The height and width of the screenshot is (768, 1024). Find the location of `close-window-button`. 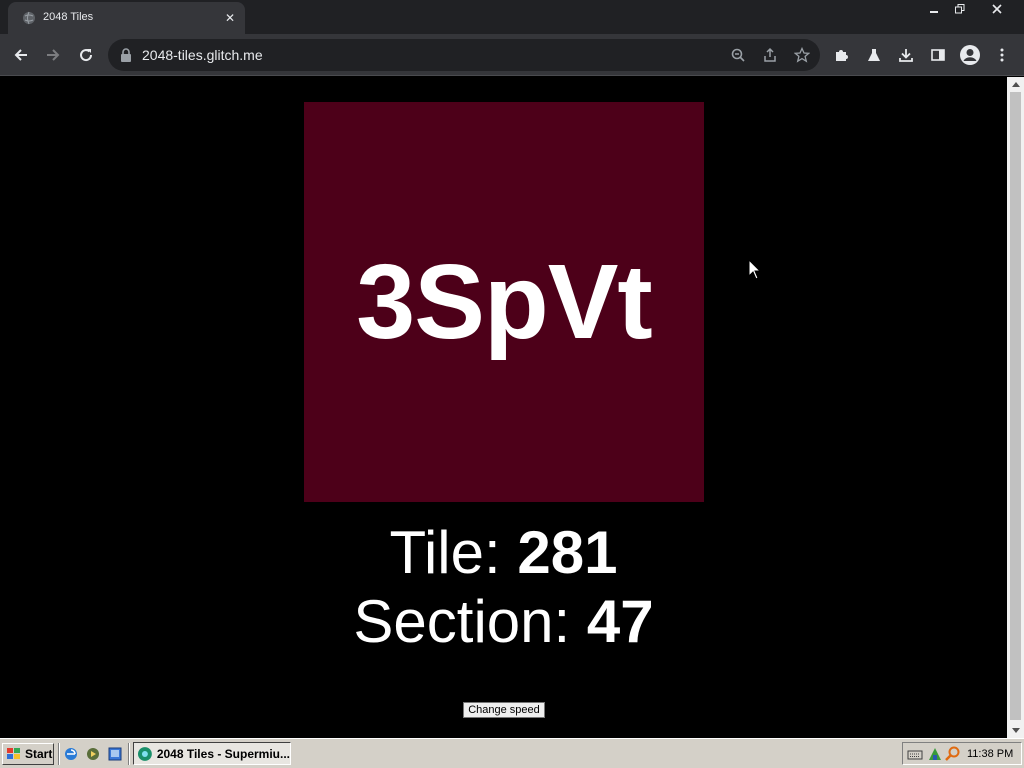

close-window-button is located at coordinates (997, 8).